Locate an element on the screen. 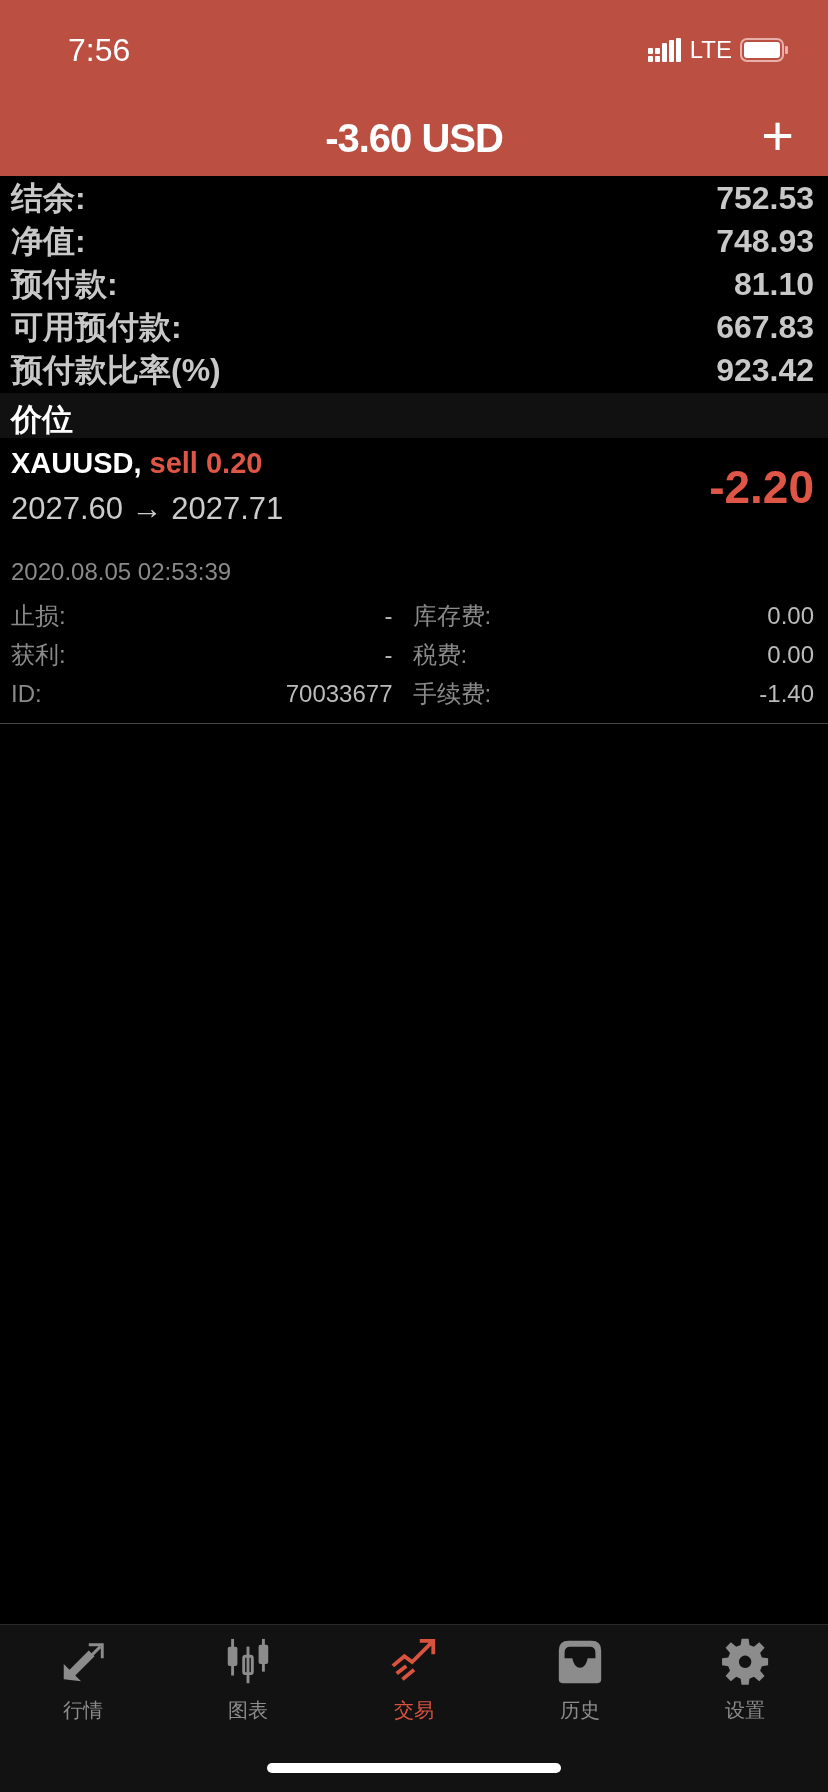  detail-value: -1.40 is located at coordinates (786, 693).